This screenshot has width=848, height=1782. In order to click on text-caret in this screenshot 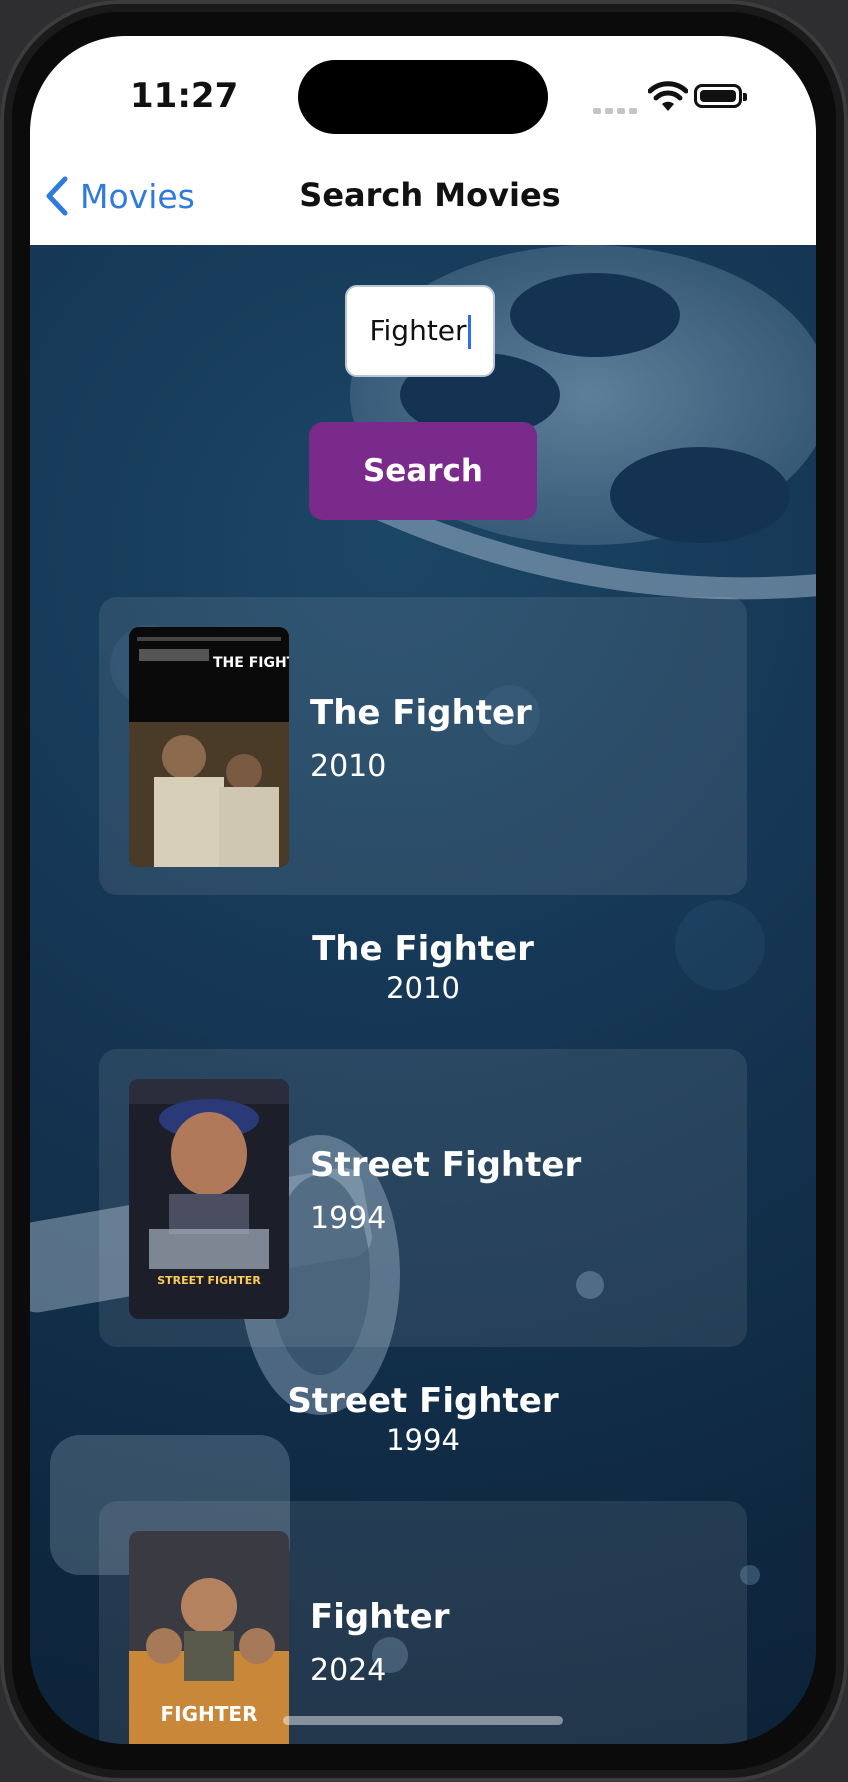, I will do `click(469, 332)`.